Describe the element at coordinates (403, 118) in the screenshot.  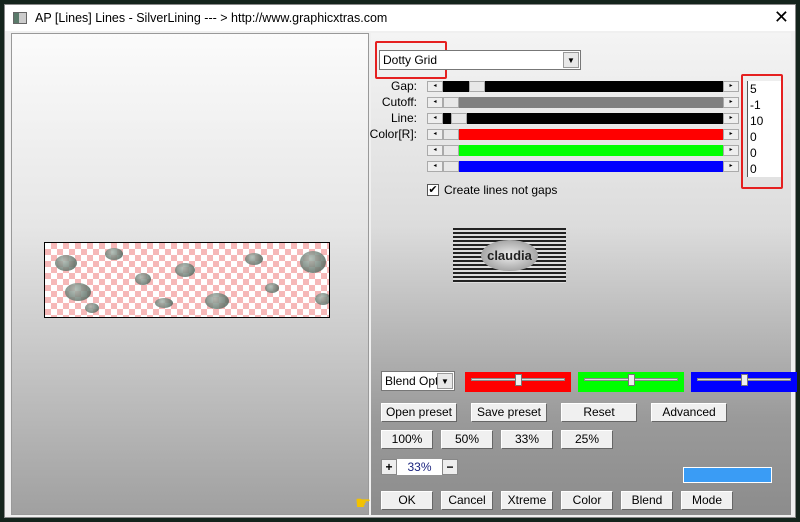
I see `control-label: Line:` at that location.